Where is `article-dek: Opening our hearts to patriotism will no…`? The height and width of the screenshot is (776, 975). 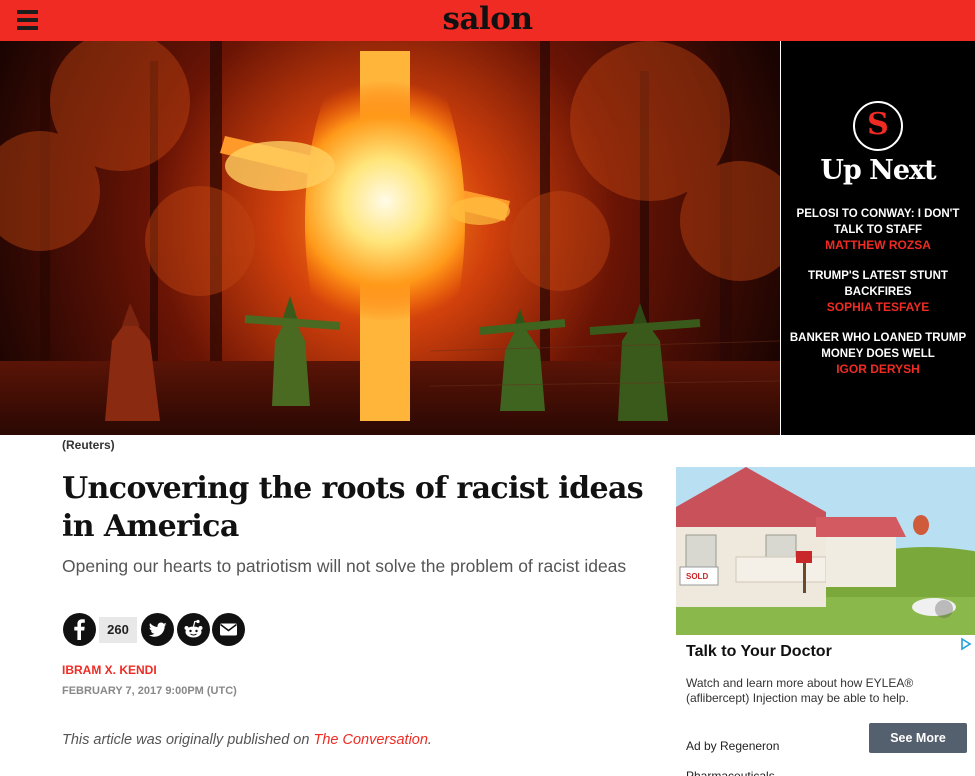 article-dek: Opening our hearts to patriotism will no… is located at coordinates (344, 566).